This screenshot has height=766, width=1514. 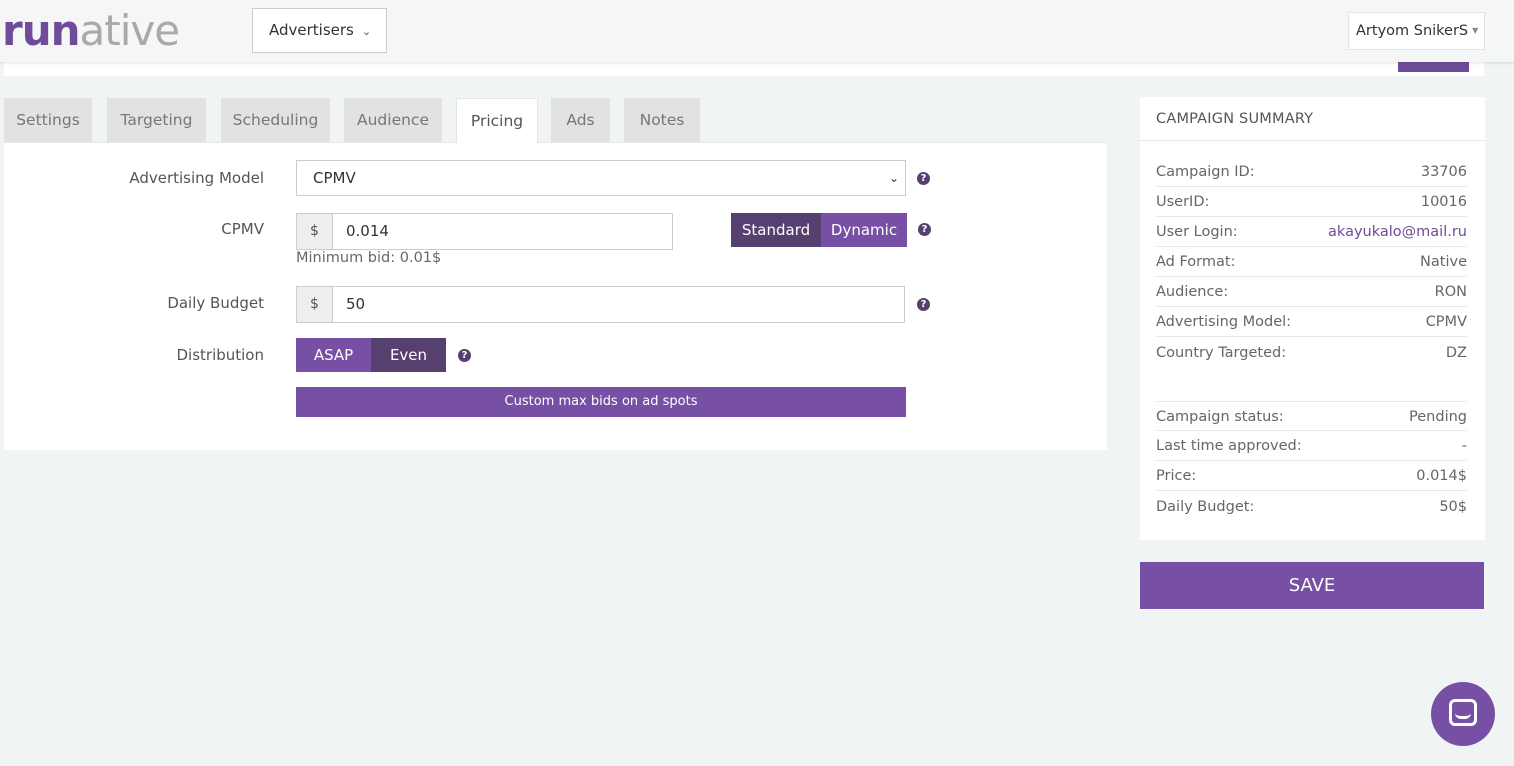 What do you see at coordinates (1311, 446) in the screenshot?
I see `summary-row: Last time approved: -` at bounding box center [1311, 446].